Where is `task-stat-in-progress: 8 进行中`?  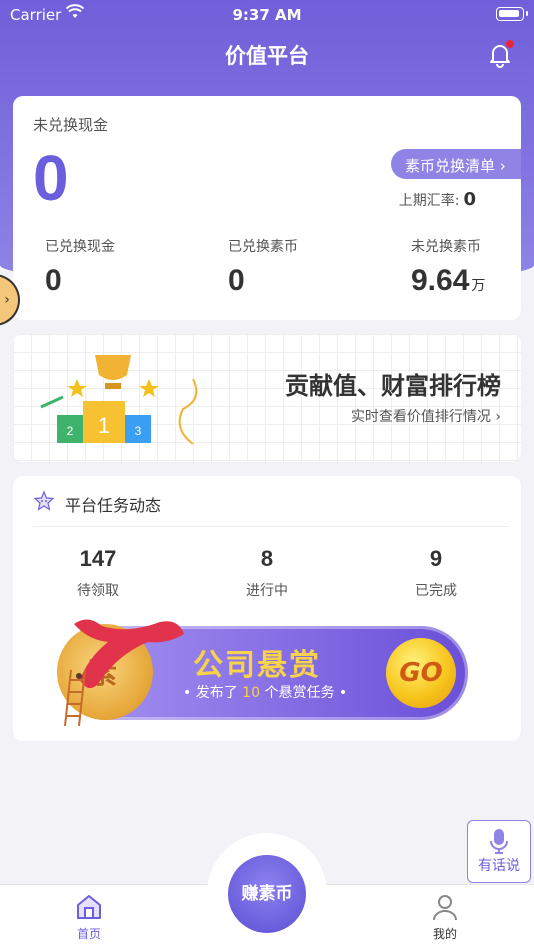 task-stat-in-progress: 8 进行中 is located at coordinates (267, 573).